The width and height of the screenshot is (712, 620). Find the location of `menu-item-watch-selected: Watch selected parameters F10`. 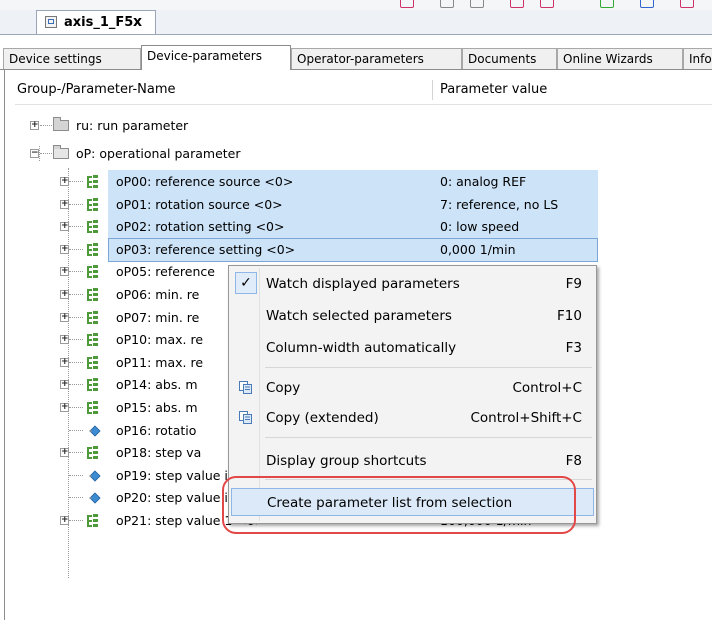

menu-item-watch-selected: Watch selected parameters F10 is located at coordinates (412, 316).